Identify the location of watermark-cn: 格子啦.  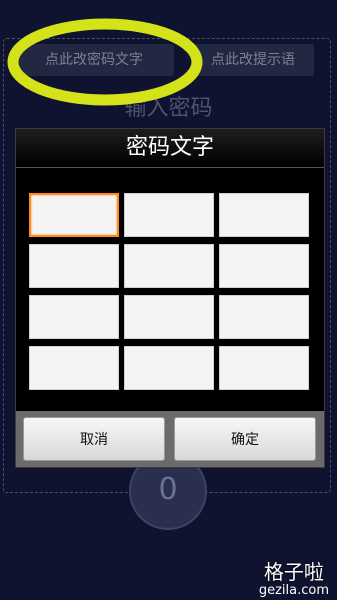
(293, 572).